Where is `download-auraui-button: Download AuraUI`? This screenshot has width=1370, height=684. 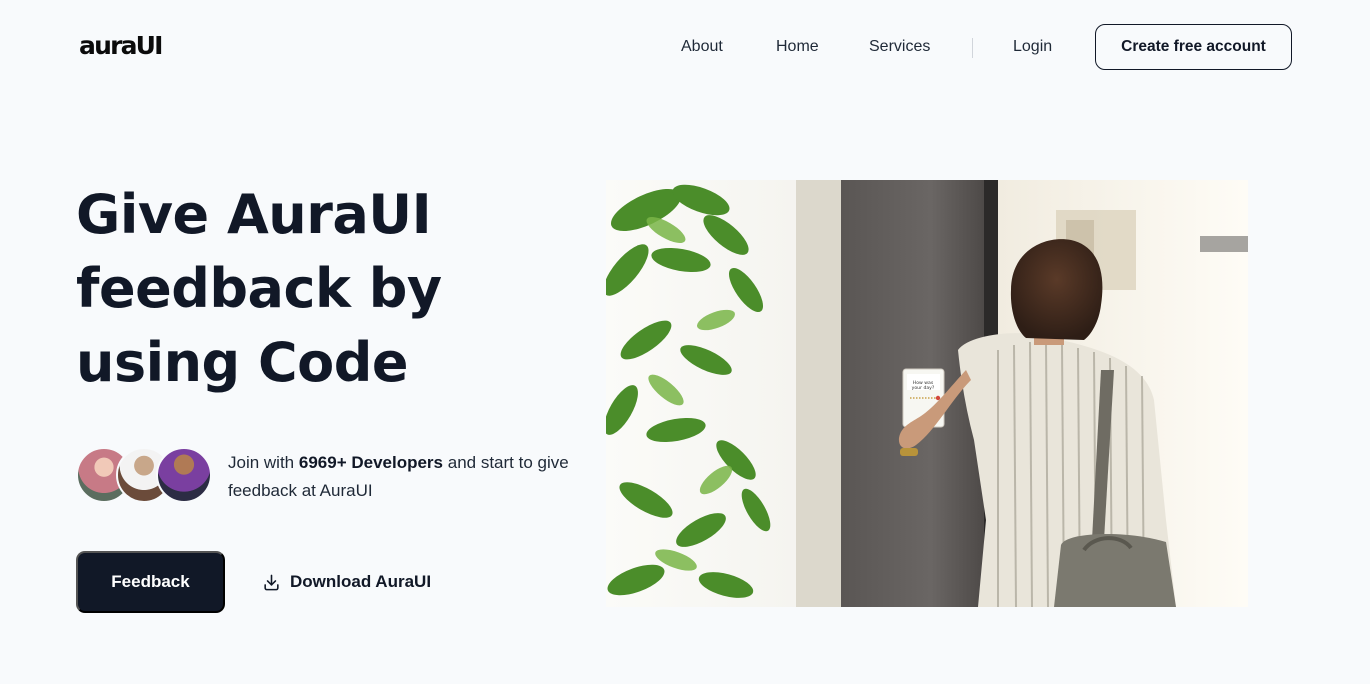
download-auraui-button: Download AuraUI is located at coordinates (346, 582).